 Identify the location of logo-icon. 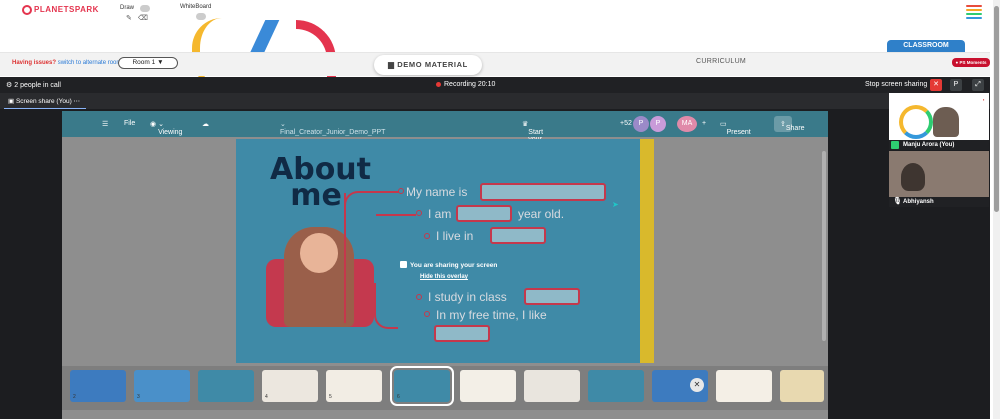
(27, 10).